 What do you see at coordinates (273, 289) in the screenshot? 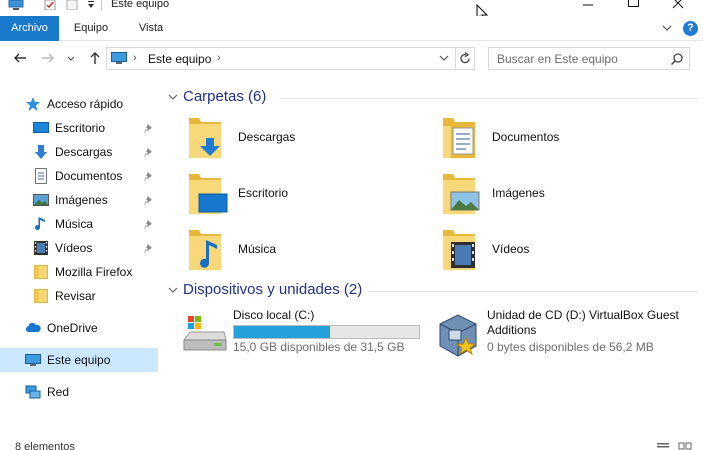
I see `section-title: Dispositivos y unidades (2)` at bounding box center [273, 289].